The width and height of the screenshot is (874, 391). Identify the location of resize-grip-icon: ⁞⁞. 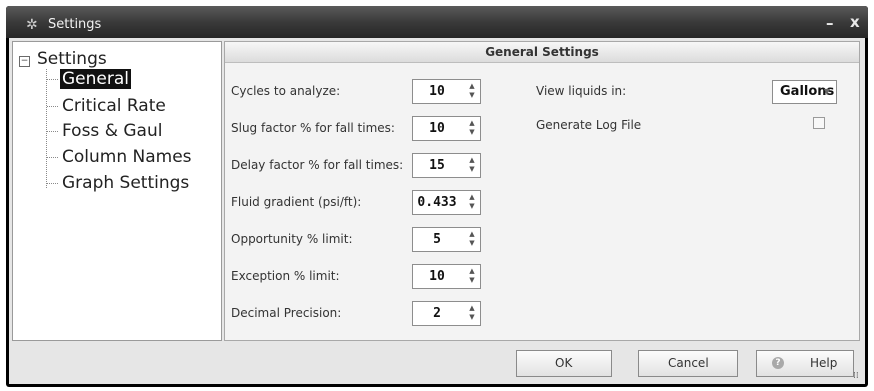
(856, 376).